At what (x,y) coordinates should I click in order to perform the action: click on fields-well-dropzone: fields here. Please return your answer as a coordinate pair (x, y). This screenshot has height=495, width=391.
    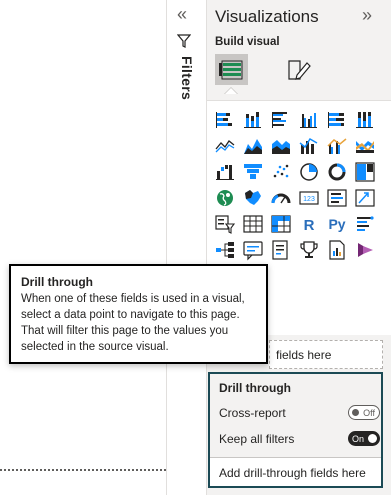
    Looking at the image, I should click on (326, 354).